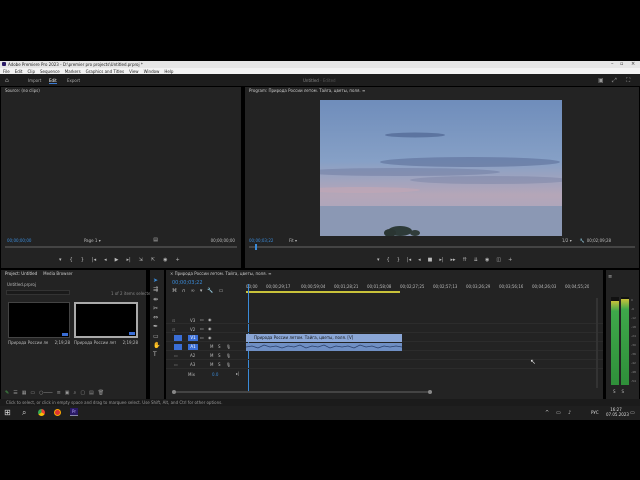 Image resolution: width=640 pixels, height=480 pixels. What do you see at coordinates (60, 260) in the screenshot?
I see `mark-in-icon: ▾` at bounding box center [60, 260].